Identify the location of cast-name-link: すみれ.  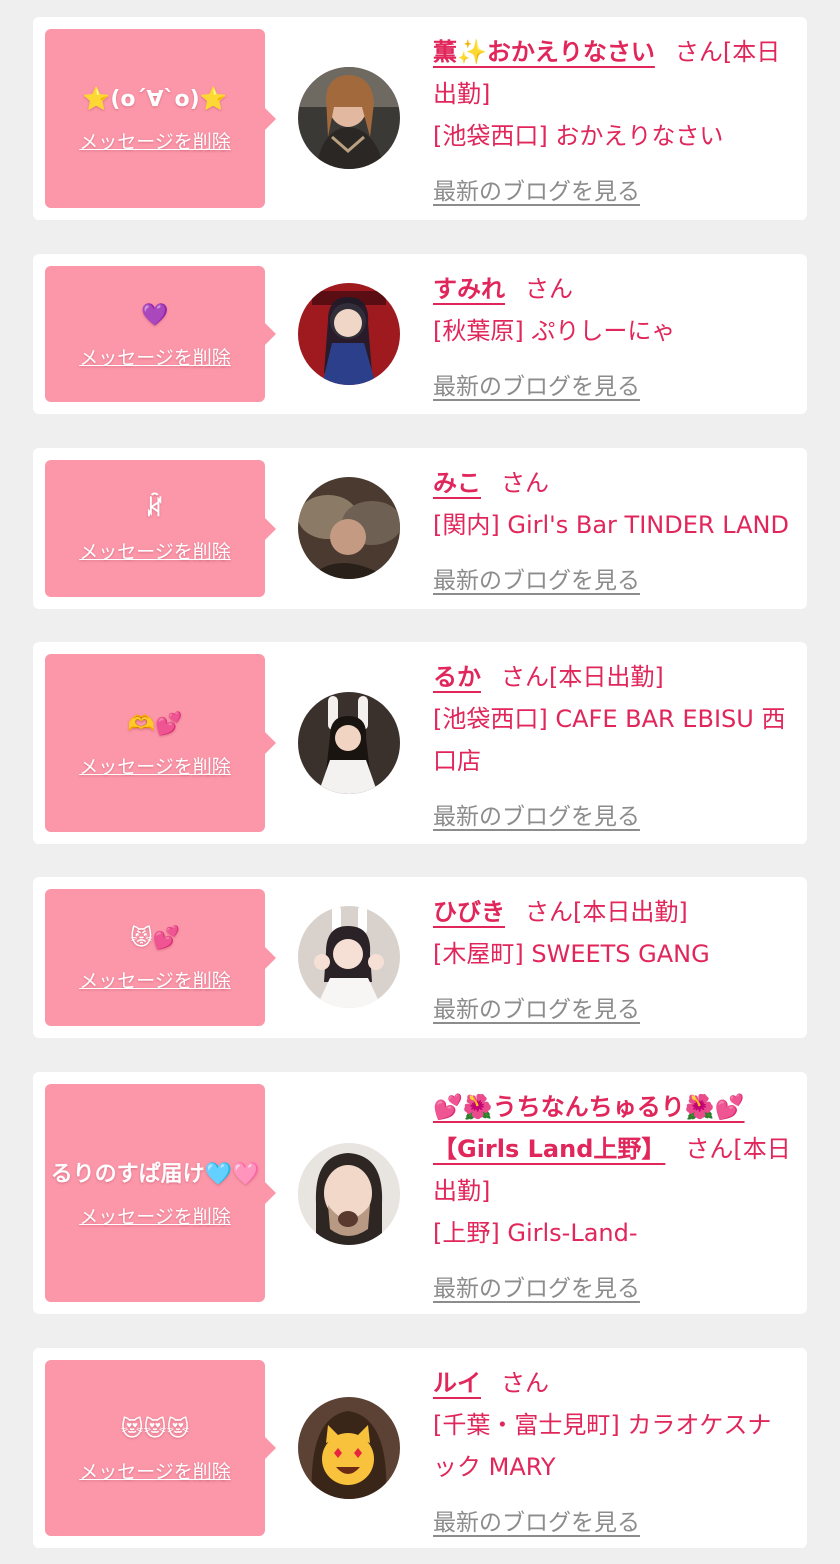
(469, 289).